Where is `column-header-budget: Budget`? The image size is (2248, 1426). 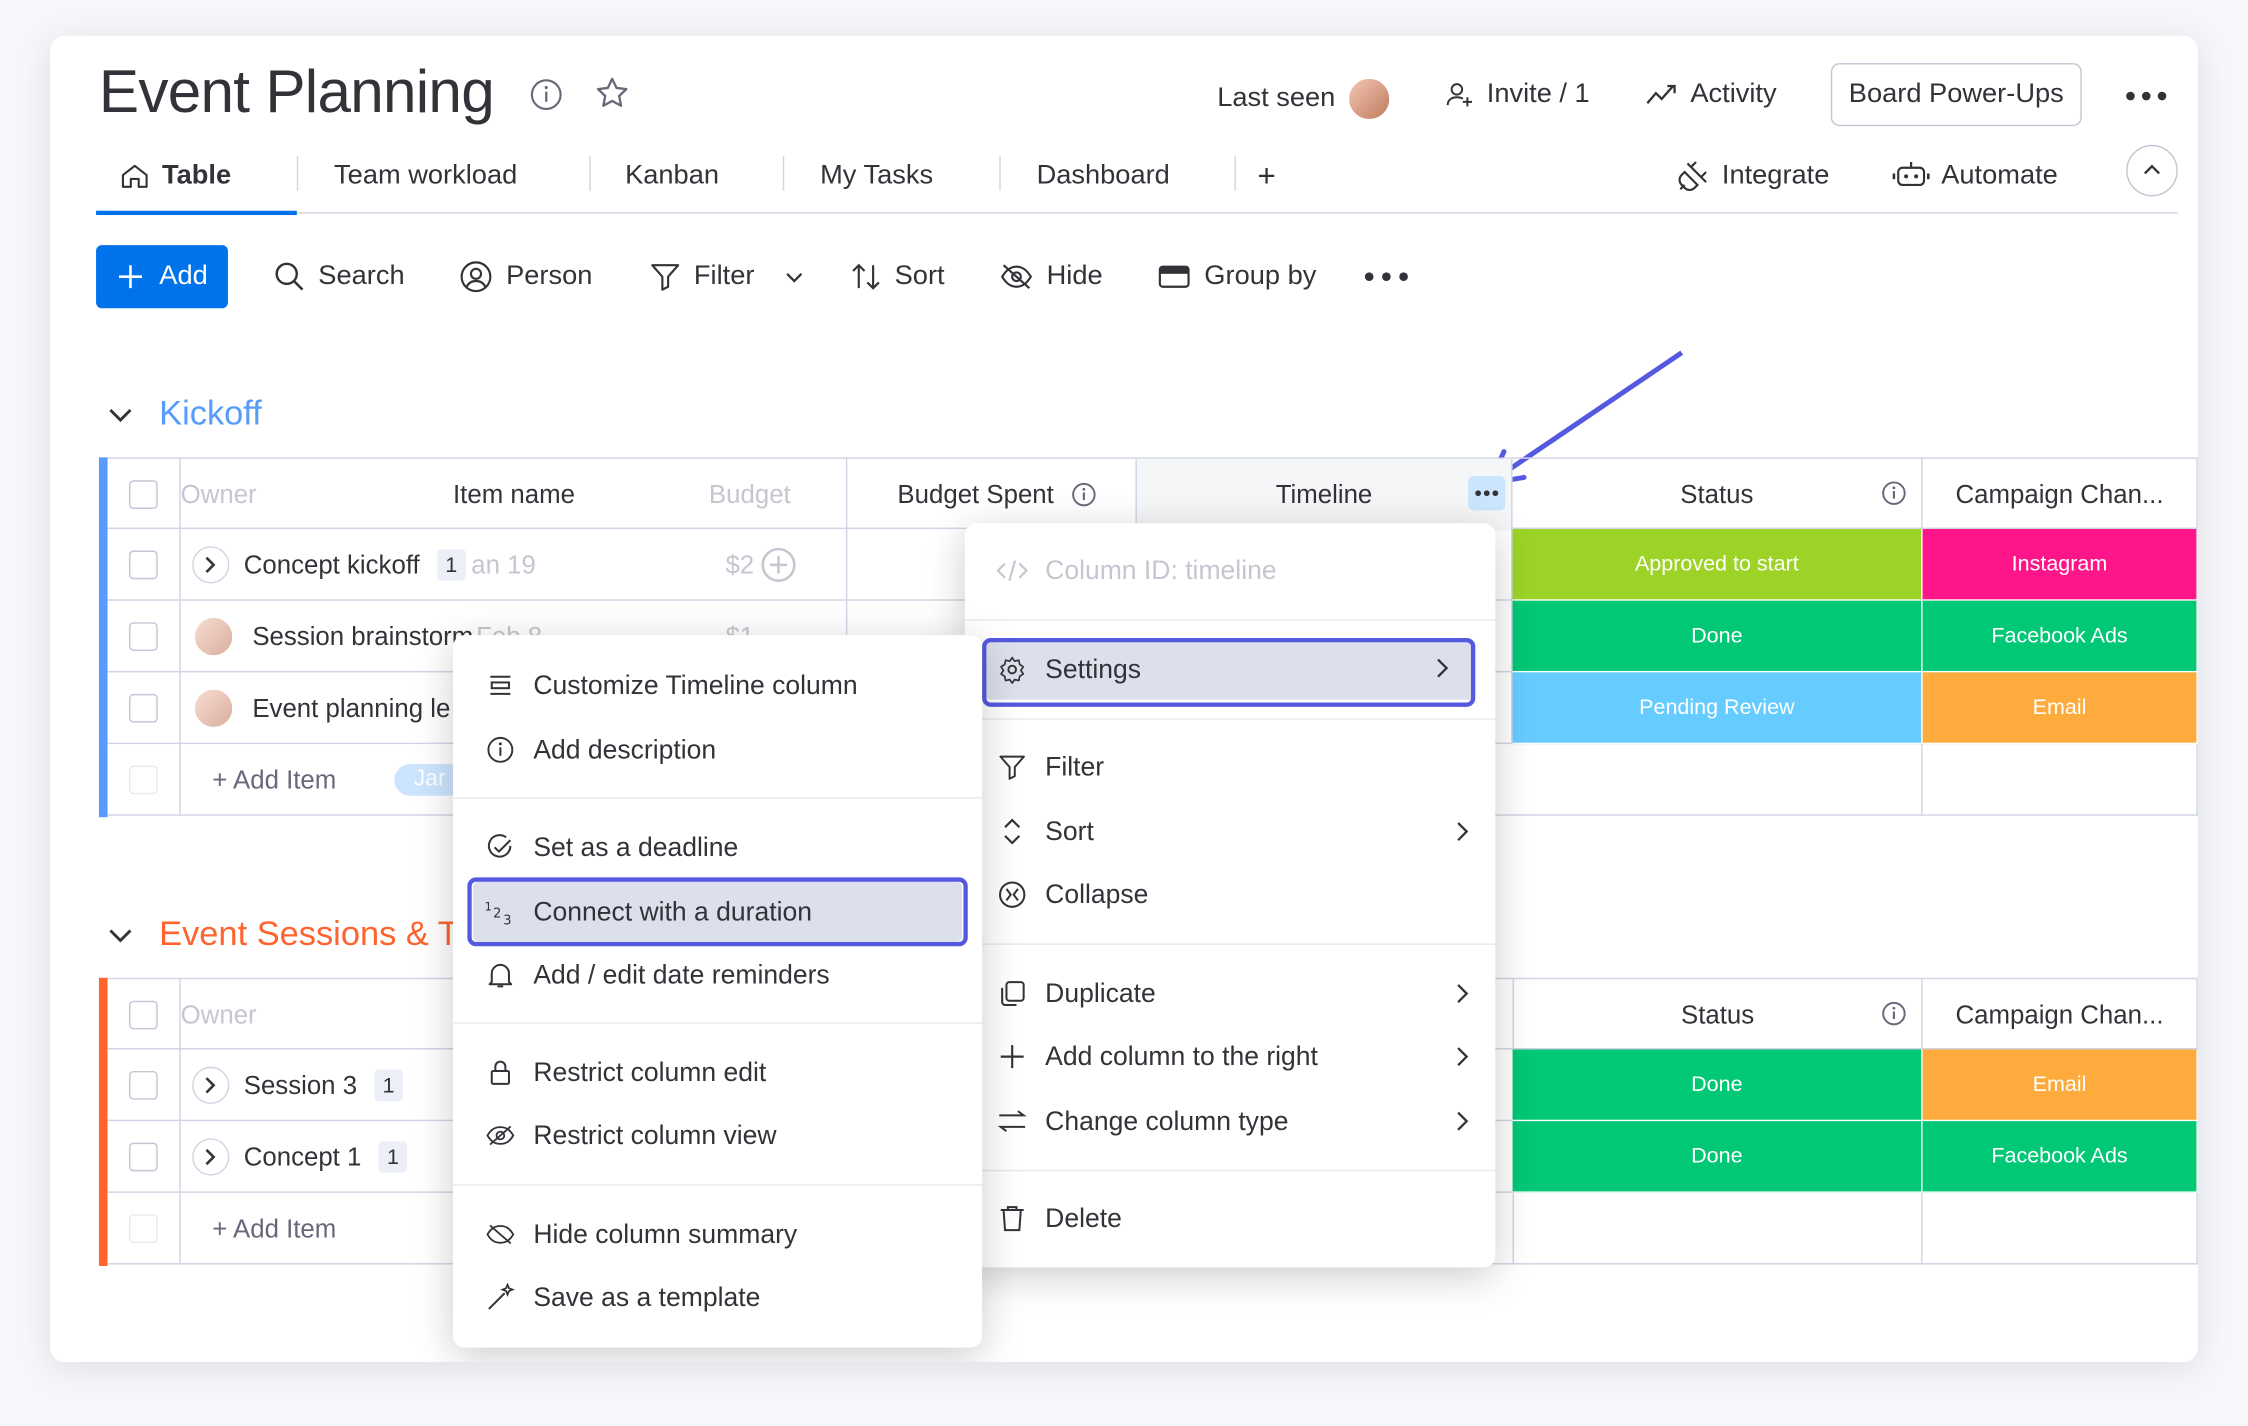
column-header-budget: Budget is located at coordinates (751, 494).